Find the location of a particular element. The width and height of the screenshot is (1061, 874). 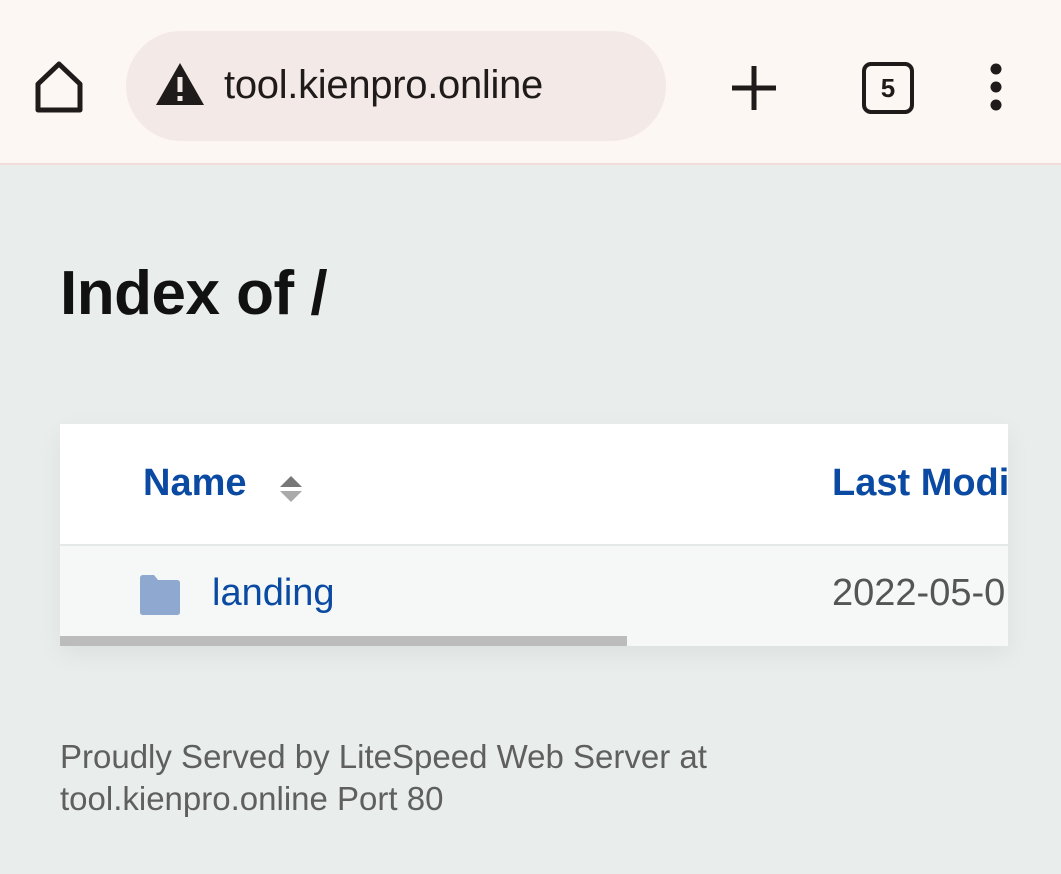

column-header-name: Name is located at coordinates (195, 483).